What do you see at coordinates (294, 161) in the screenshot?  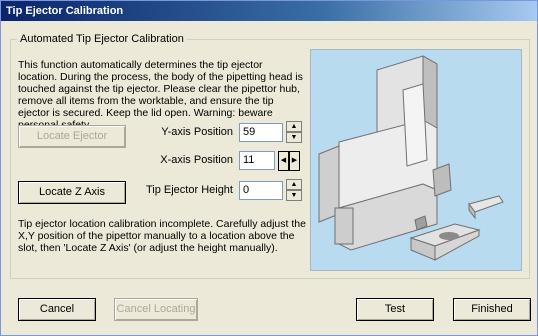 I see `spin-right-icon: ▶` at bounding box center [294, 161].